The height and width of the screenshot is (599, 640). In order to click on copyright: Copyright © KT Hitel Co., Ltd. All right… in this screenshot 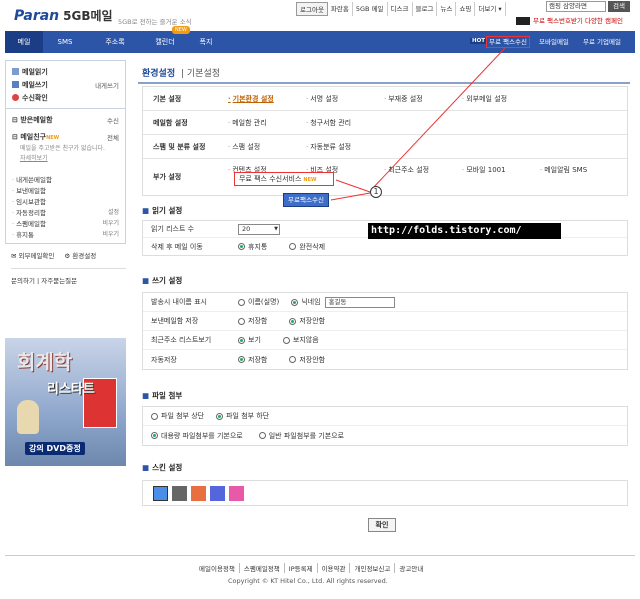, I will do `click(308, 581)`.